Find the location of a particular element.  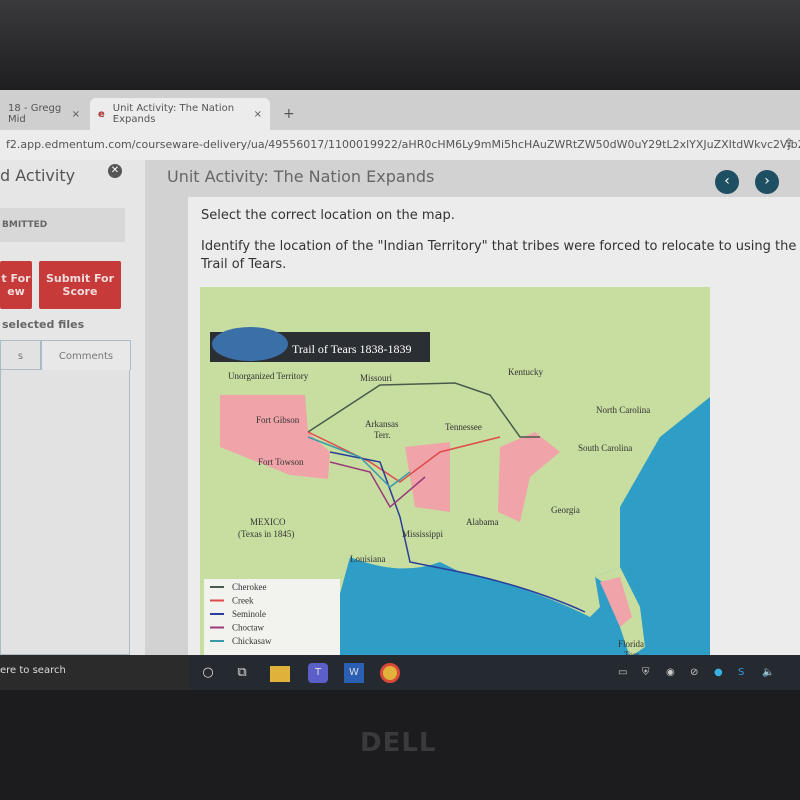

task-view-icon: ⧉ is located at coordinates (242, 673).